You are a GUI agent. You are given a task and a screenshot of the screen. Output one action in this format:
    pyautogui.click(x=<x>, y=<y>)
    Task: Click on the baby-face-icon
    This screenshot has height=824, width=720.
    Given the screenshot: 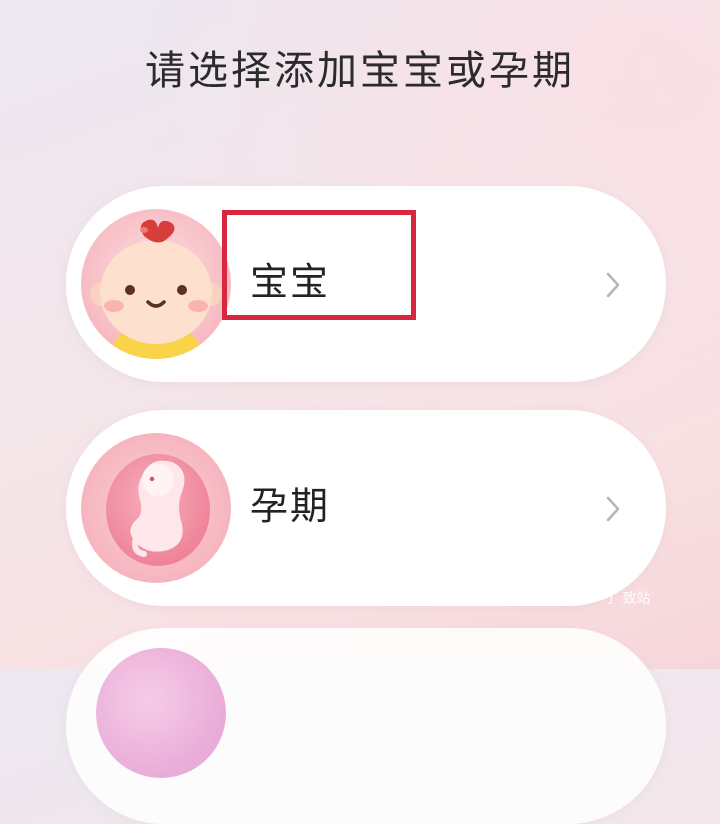 What is the action you would take?
    pyautogui.click(x=156, y=284)
    